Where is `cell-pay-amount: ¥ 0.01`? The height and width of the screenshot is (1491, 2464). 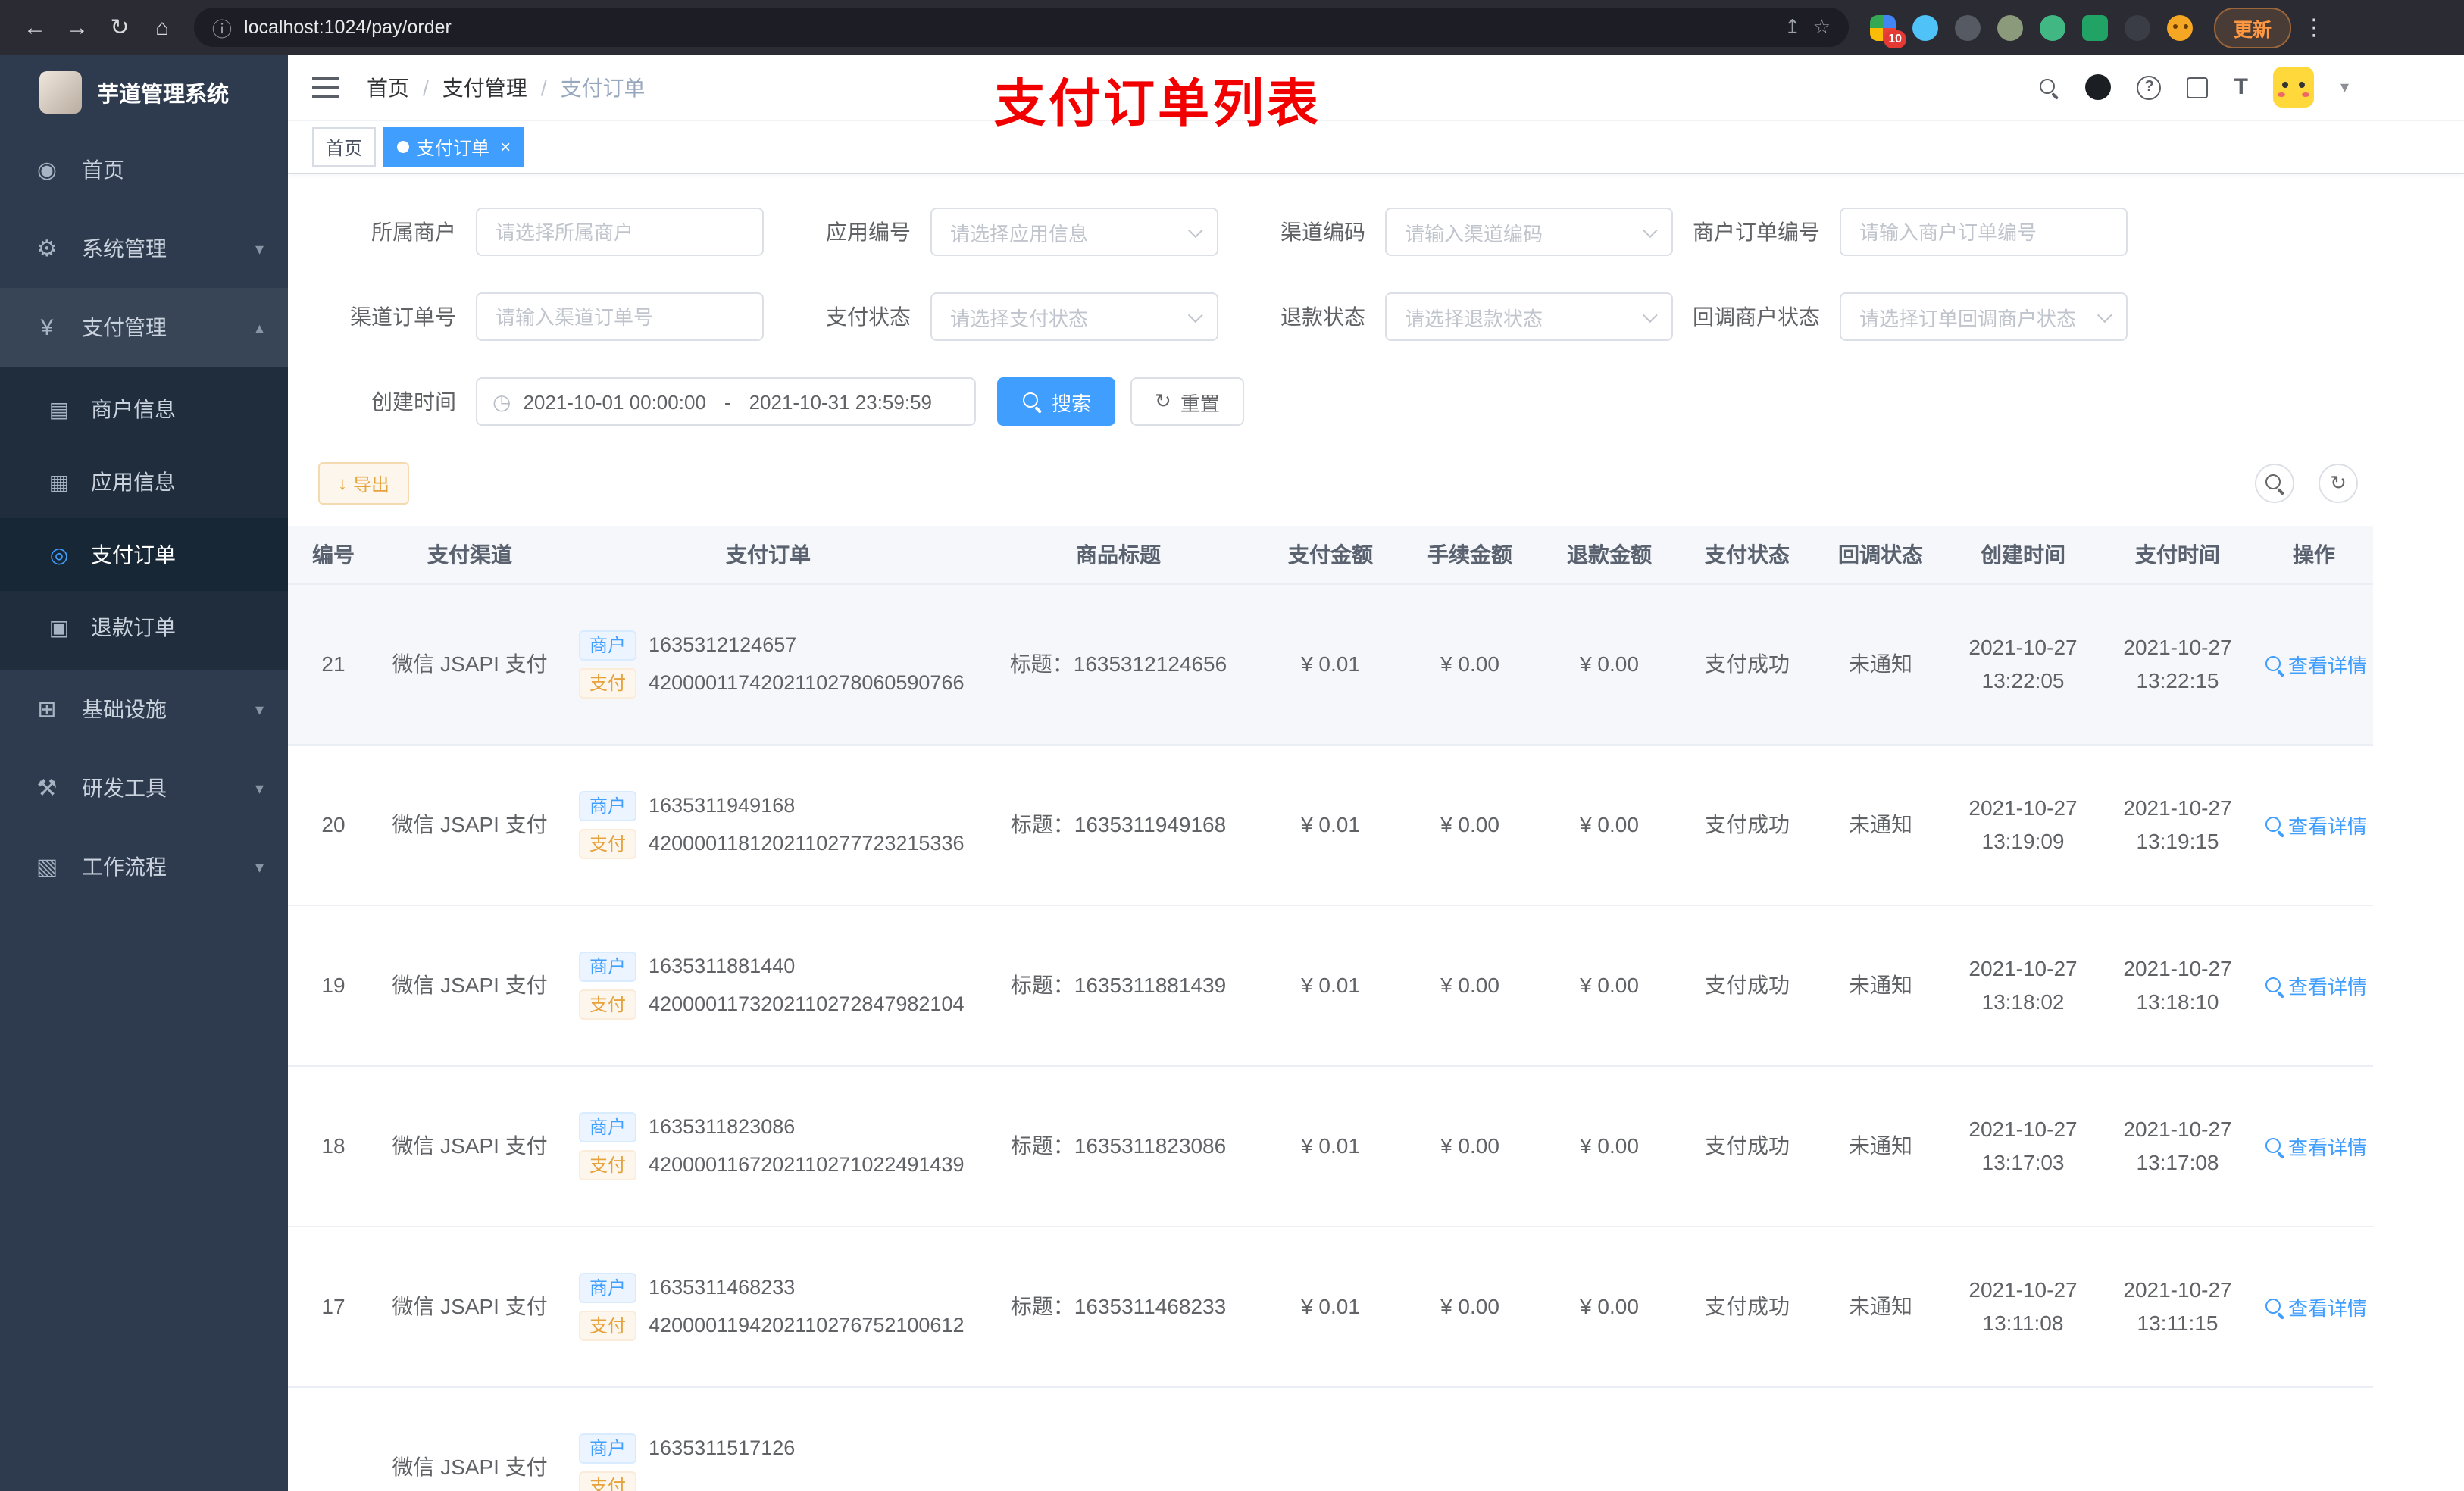 cell-pay-amount: ¥ 0.01 is located at coordinates (1330, 1306).